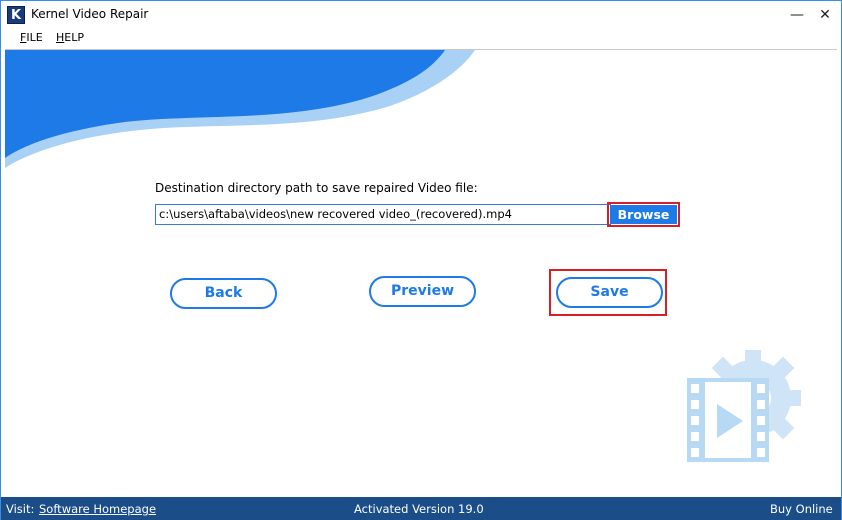  Describe the element at coordinates (223, 293) in the screenshot. I see `back-button: Back` at that location.